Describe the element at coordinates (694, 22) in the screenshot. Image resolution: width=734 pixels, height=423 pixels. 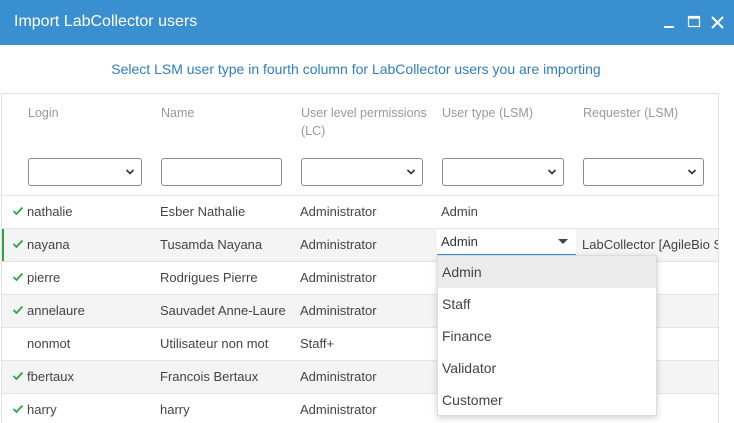
I see `maximize-icon` at that location.